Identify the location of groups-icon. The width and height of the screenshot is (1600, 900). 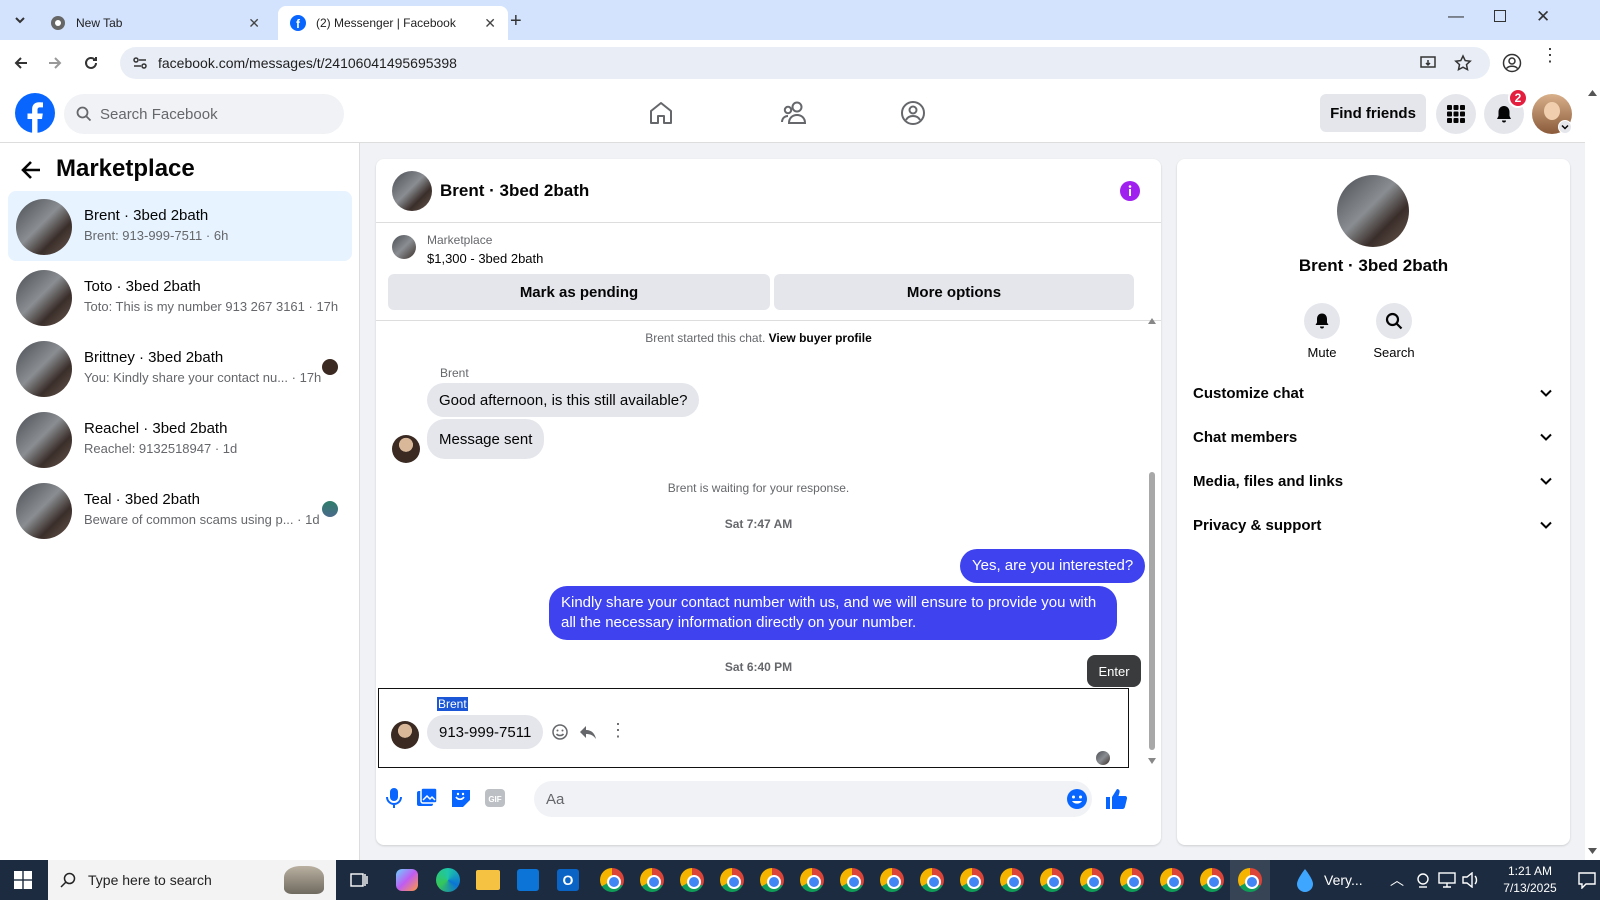
(913, 113).